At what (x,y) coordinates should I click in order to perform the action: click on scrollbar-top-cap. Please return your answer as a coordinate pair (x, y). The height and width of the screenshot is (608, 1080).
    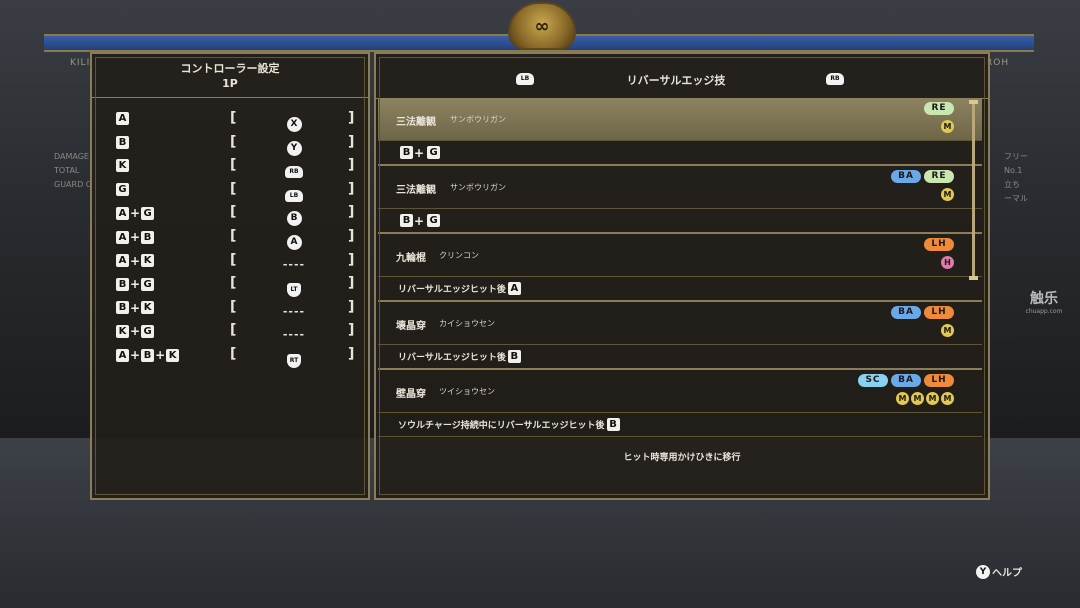
    Looking at the image, I should click on (973, 102).